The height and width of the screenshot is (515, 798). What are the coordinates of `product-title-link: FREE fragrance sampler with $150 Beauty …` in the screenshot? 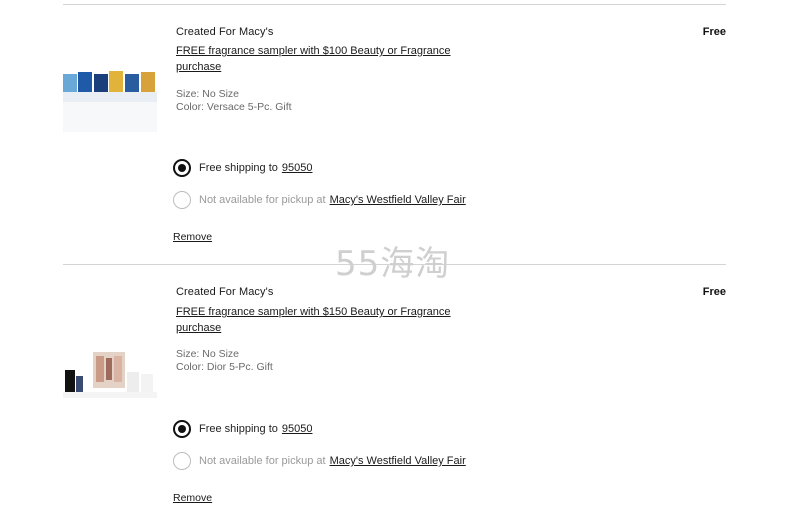 It's located at (326, 320).